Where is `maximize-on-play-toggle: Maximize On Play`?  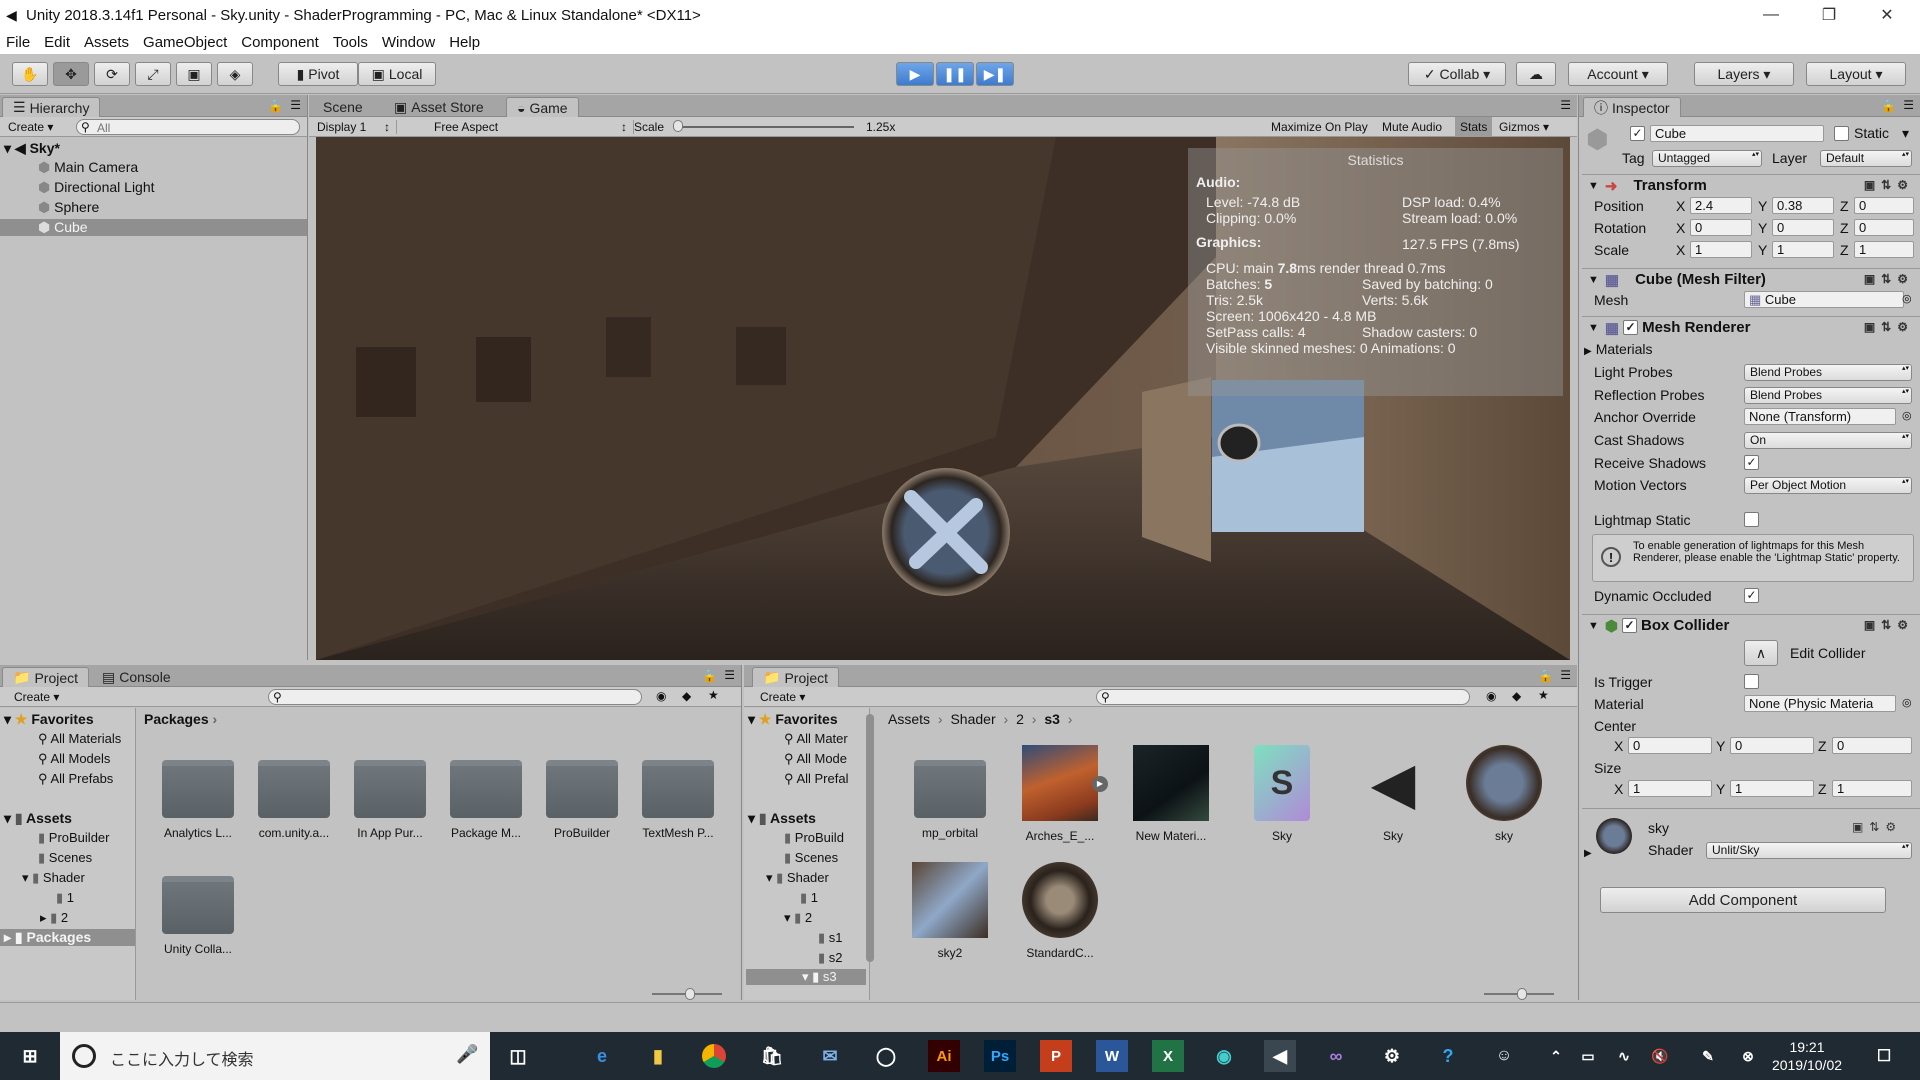
maximize-on-play-toggle: Maximize On Play is located at coordinates (1319, 127).